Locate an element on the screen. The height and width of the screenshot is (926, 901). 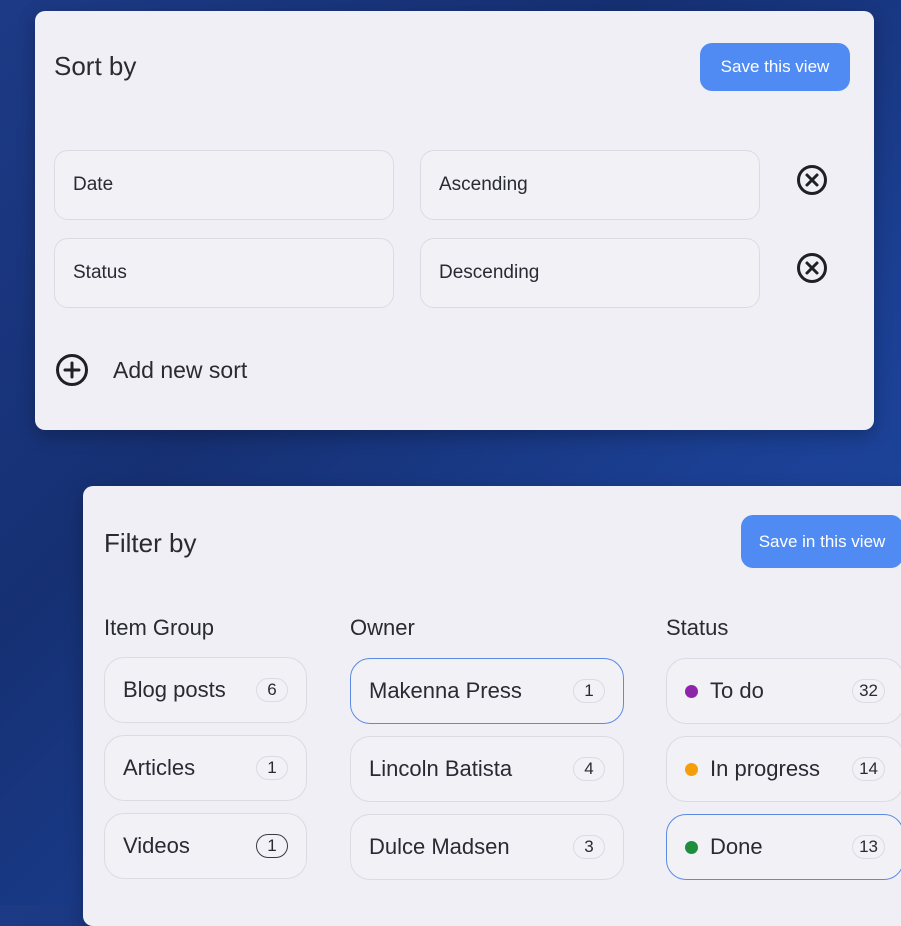
filter-chip-blog-posts: Blog posts 6 is located at coordinates (205, 690).